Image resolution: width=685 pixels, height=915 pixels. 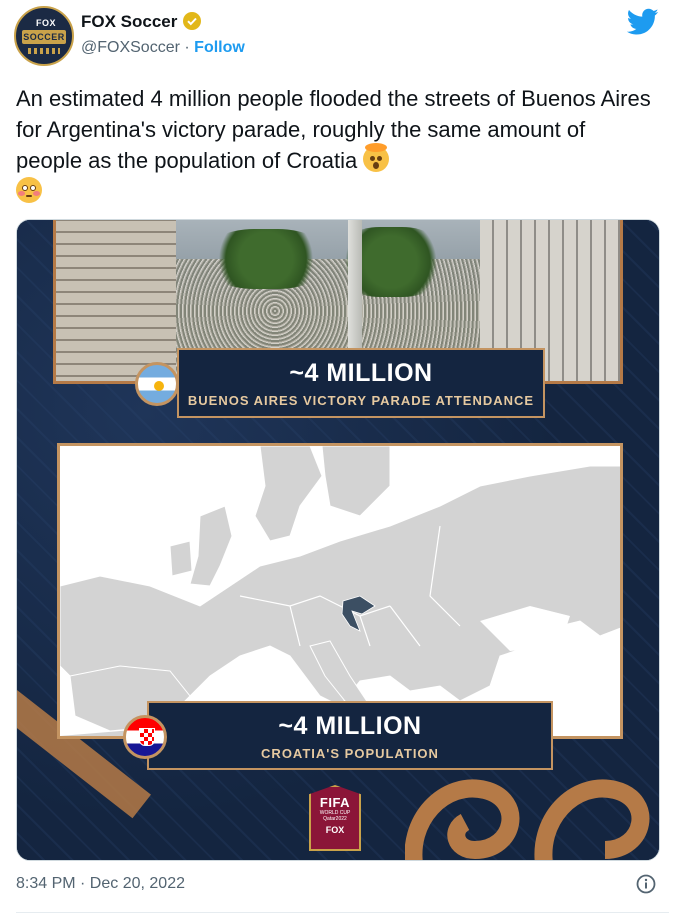 What do you see at coordinates (646, 884) in the screenshot?
I see `info-icon` at bounding box center [646, 884].